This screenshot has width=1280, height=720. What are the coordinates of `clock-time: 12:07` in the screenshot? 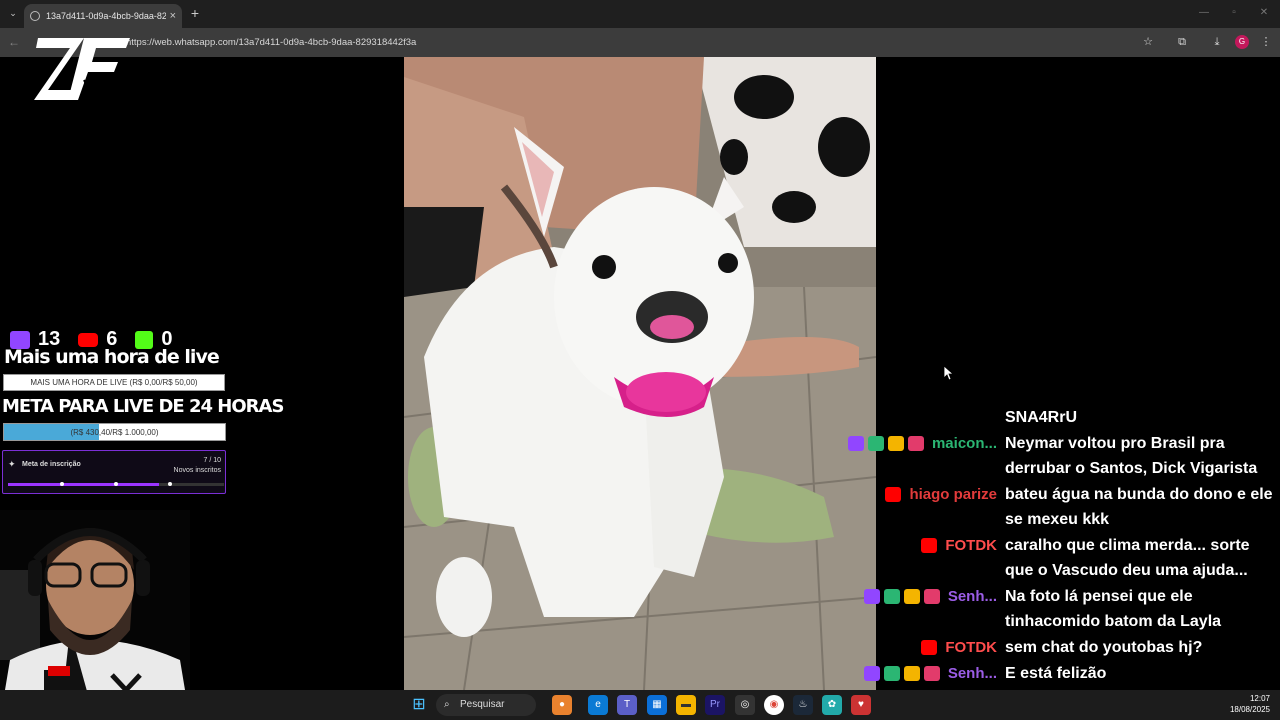 It's located at (1259, 698).